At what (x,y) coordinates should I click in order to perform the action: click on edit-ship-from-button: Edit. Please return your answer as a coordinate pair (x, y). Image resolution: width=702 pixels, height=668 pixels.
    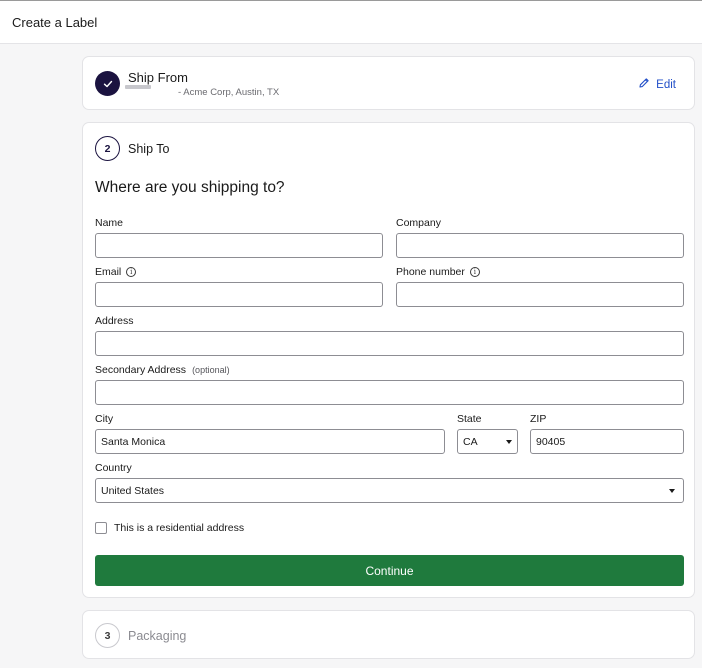
    Looking at the image, I should click on (657, 84).